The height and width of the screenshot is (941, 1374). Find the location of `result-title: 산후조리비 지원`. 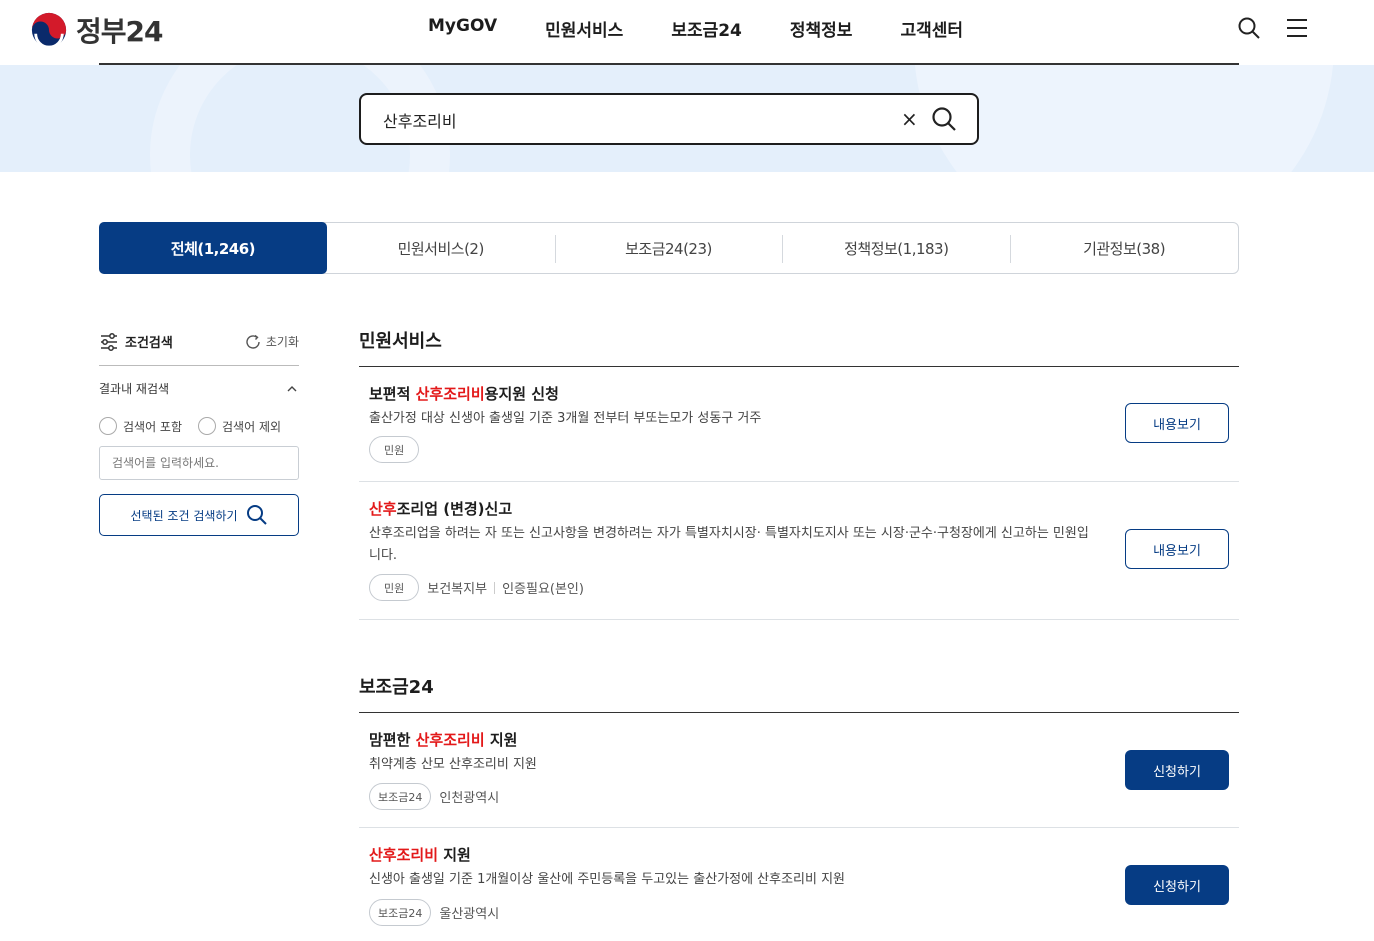

result-title: 산후조리비 지원 is located at coordinates (420, 854).